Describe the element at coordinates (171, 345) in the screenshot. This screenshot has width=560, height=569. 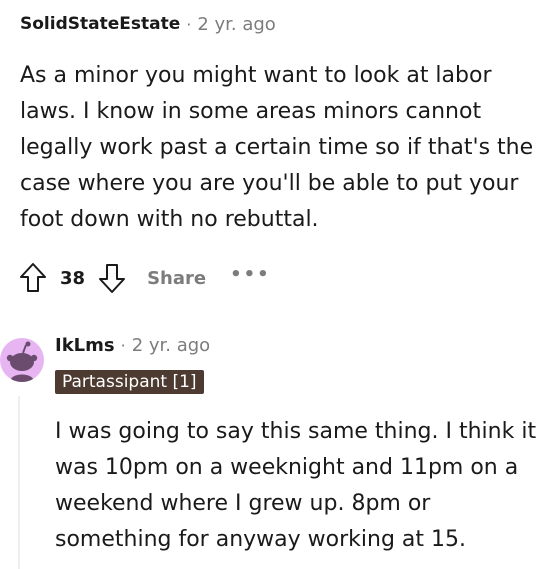
I see `reply-timestamp: 2 yr. ago` at that location.